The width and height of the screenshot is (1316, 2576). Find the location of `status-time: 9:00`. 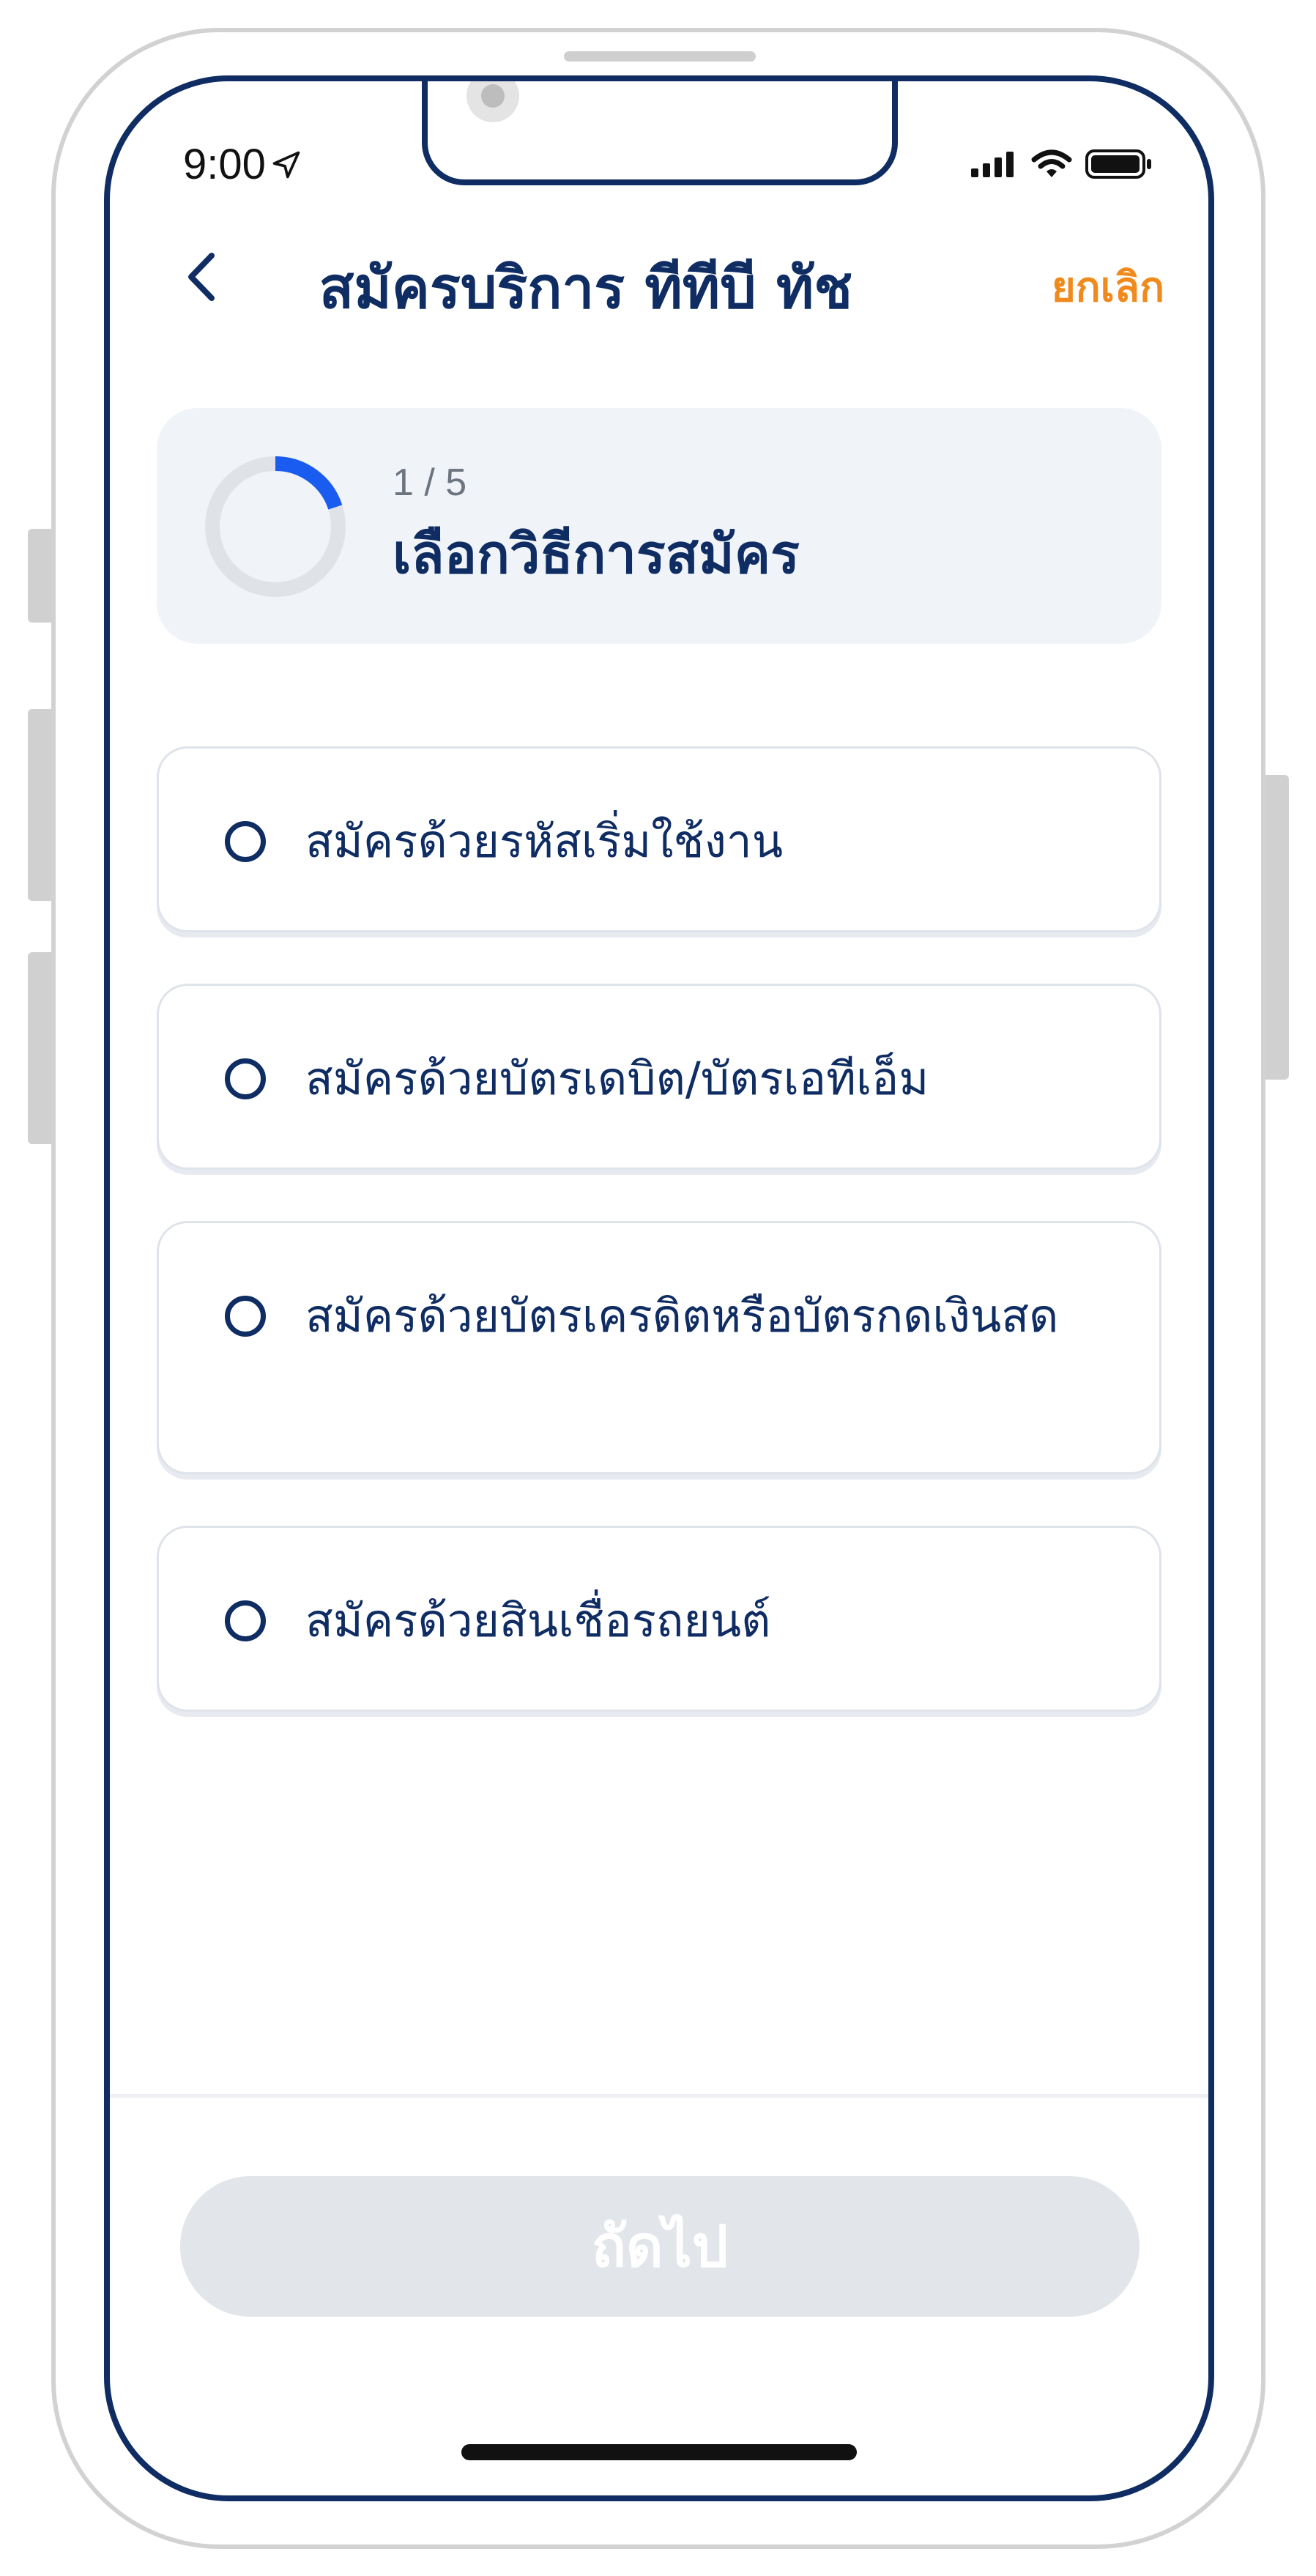

status-time: 9:00 is located at coordinates (242, 164).